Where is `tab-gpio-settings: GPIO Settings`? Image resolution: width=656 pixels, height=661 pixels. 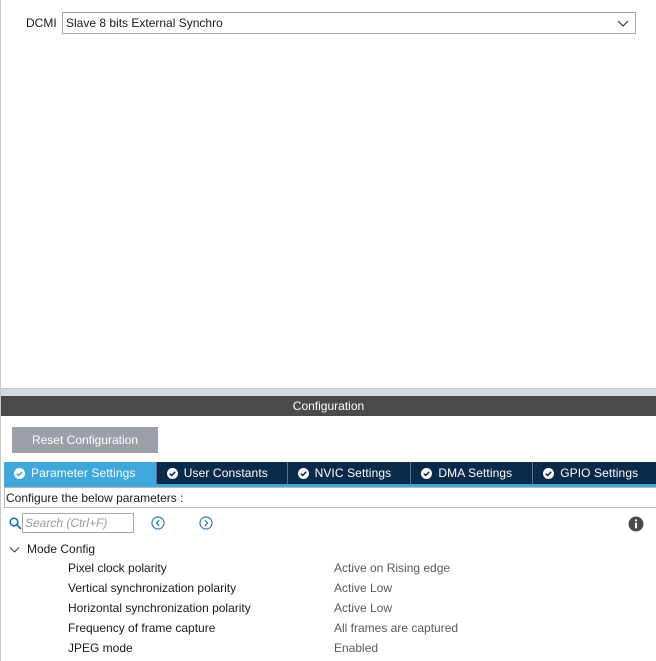 tab-gpio-settings: GPIO Settings is located at coordinates (594, 473).